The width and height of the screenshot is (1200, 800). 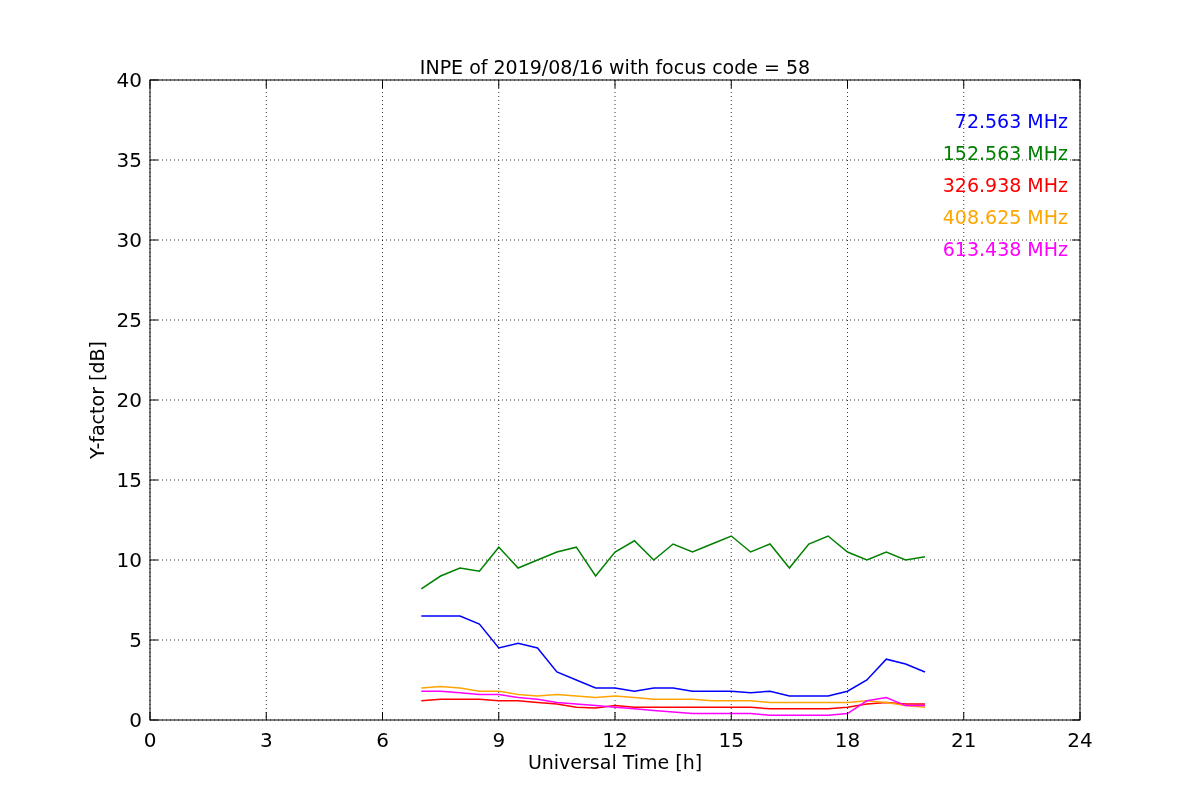 I want to click on legend-label: 613.438 MHz, so click(x=1005, y=249).